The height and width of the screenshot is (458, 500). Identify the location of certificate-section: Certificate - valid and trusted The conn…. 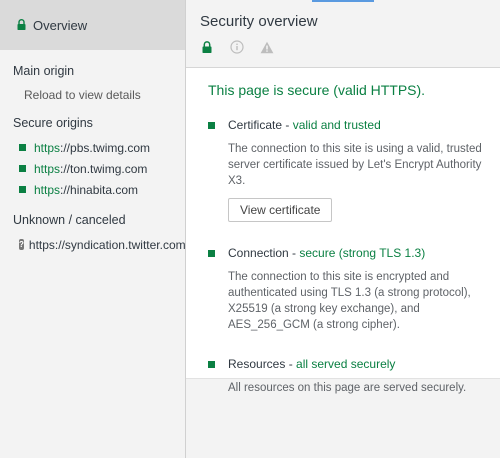
(354, 170).